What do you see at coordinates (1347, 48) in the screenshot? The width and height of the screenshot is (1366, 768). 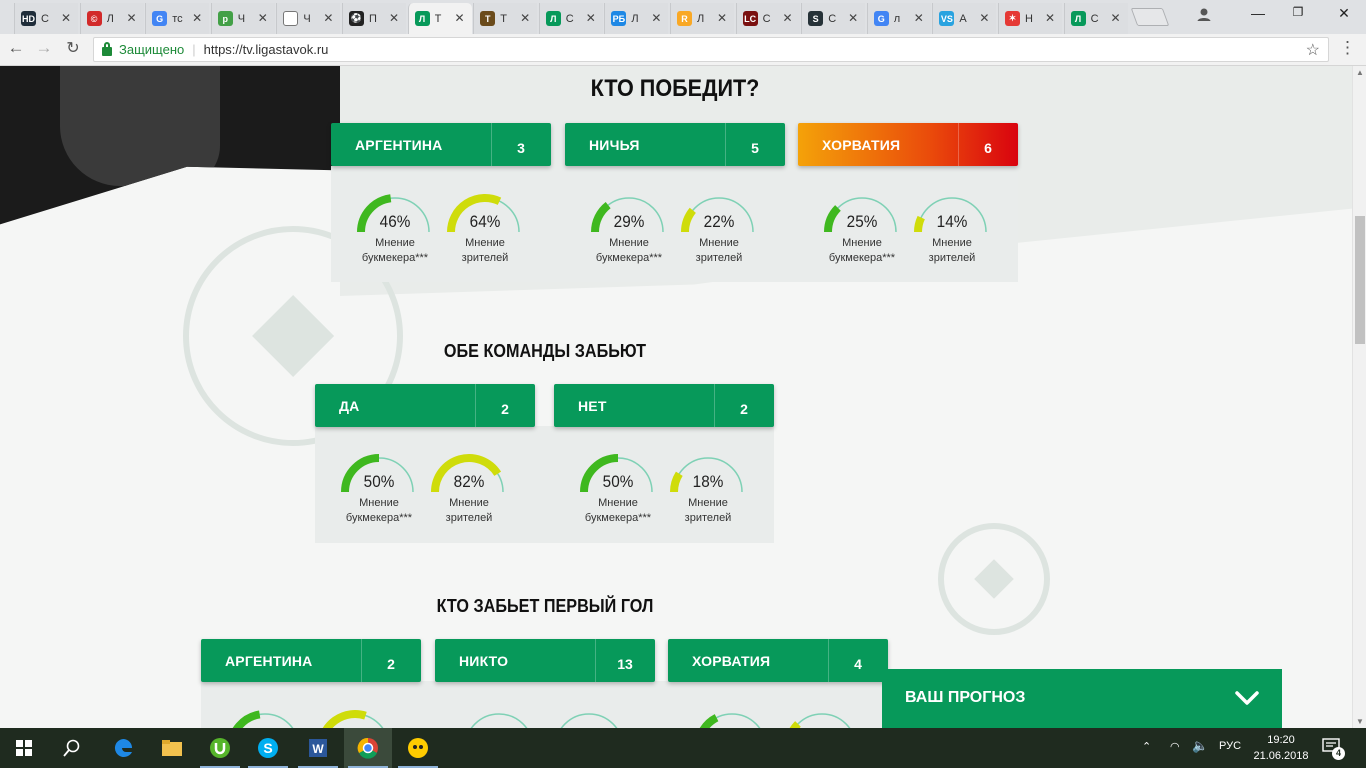 I see `menu-dots-icon: ⋮` at bounding box center [1347, 48].